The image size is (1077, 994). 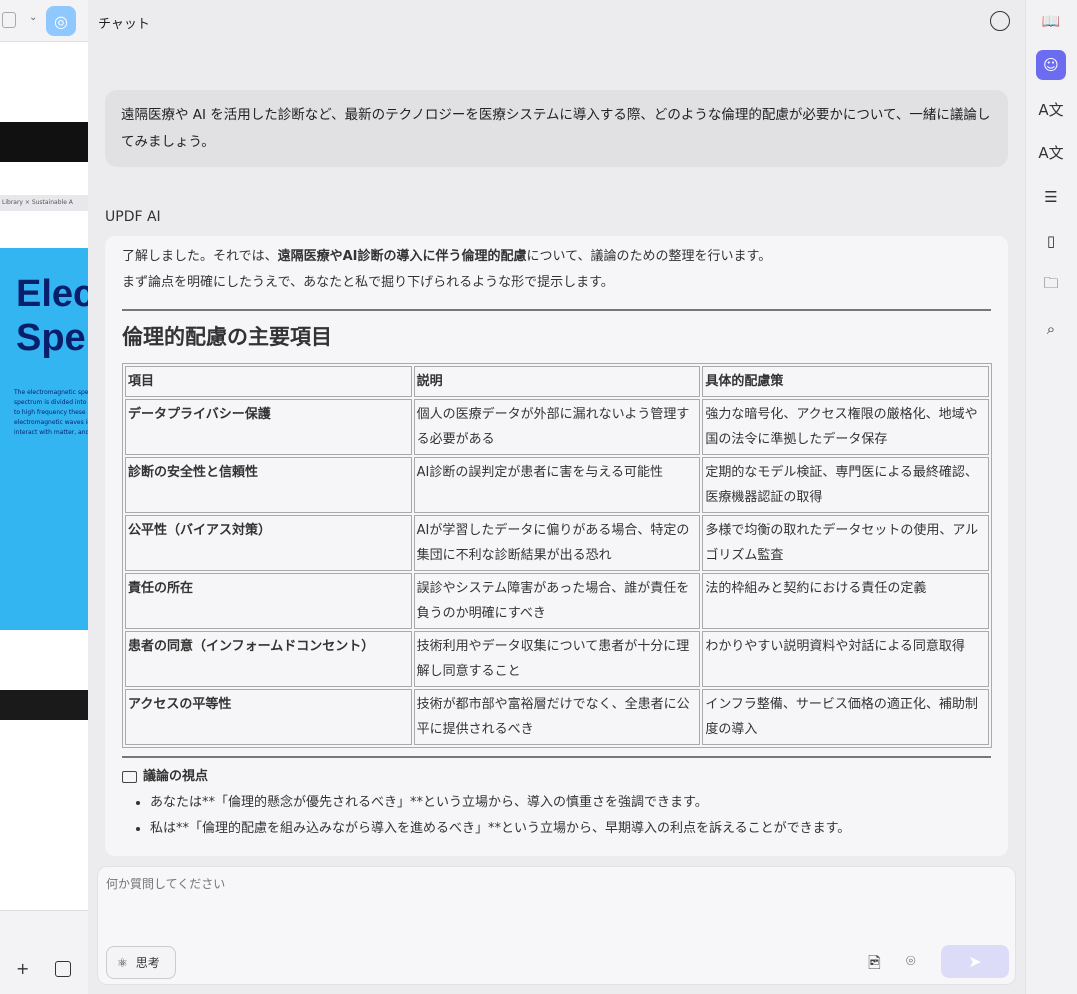 I want to click on chat-bot-icon: ☺, so click(x=1051, y=65).